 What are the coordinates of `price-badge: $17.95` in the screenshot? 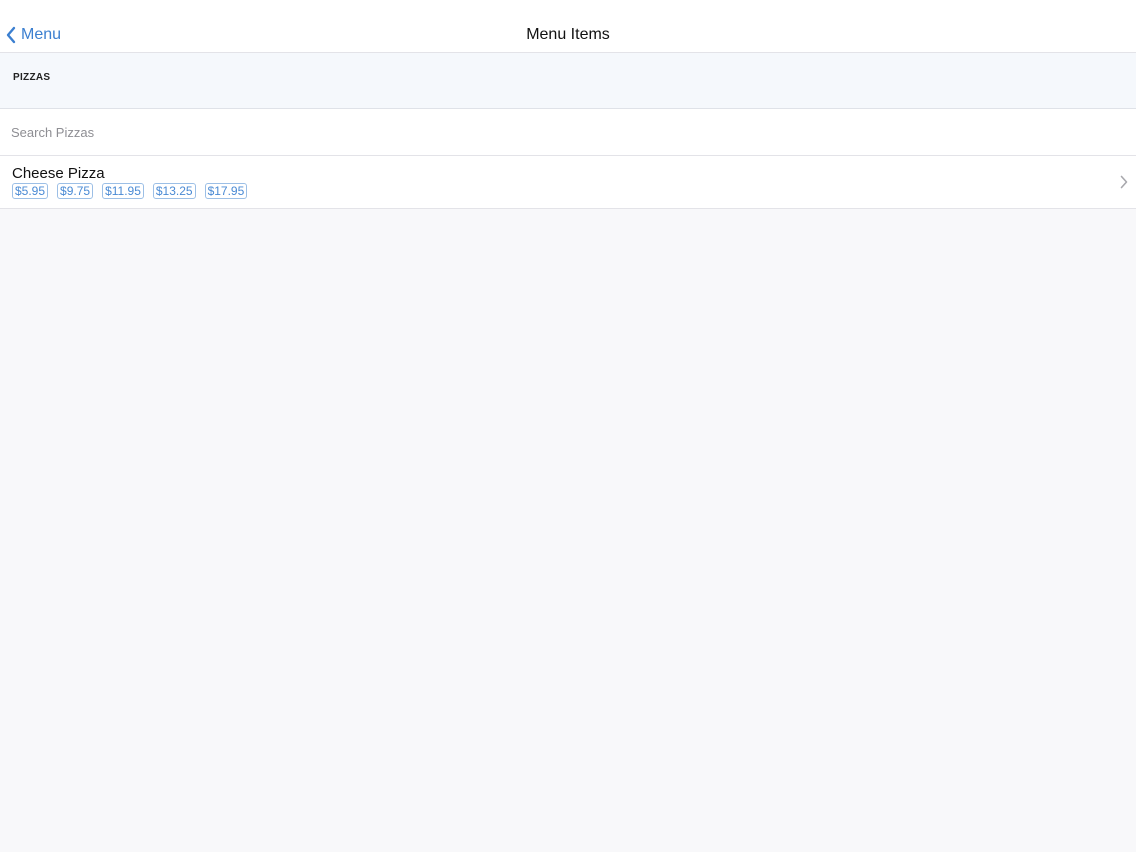 It's located at (226, 191).